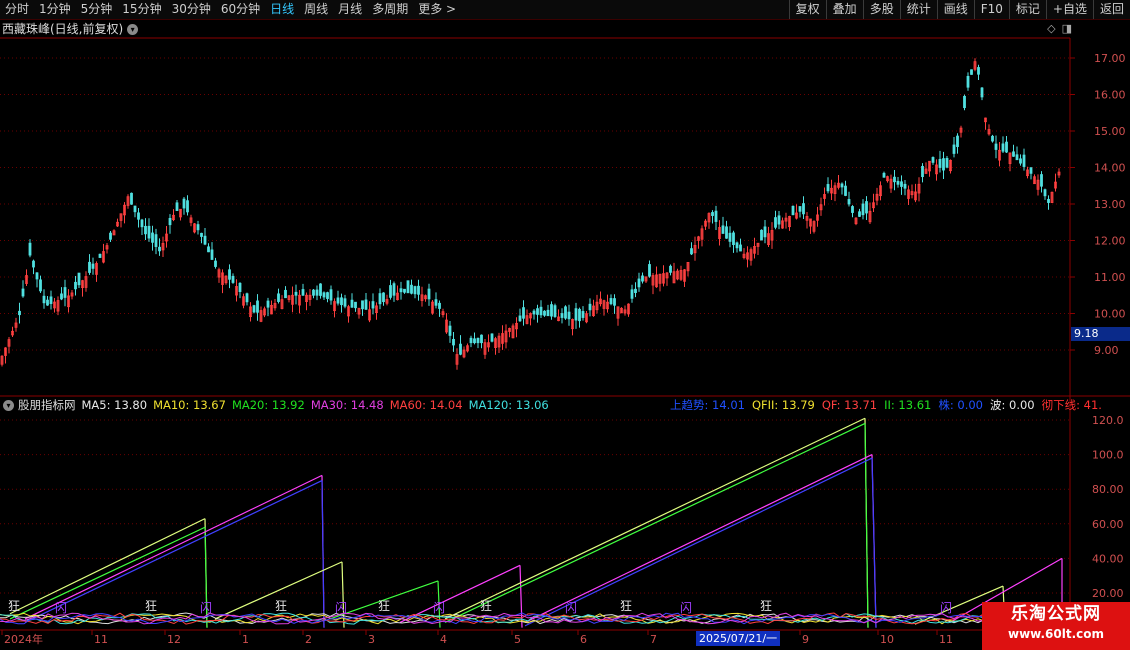 The image size is (1130, 650). Describe the element at coordinates (1056, 626) in the screenshot. I see `watermark-logo: 乐淘公式网 www.60lt.com` at that location.